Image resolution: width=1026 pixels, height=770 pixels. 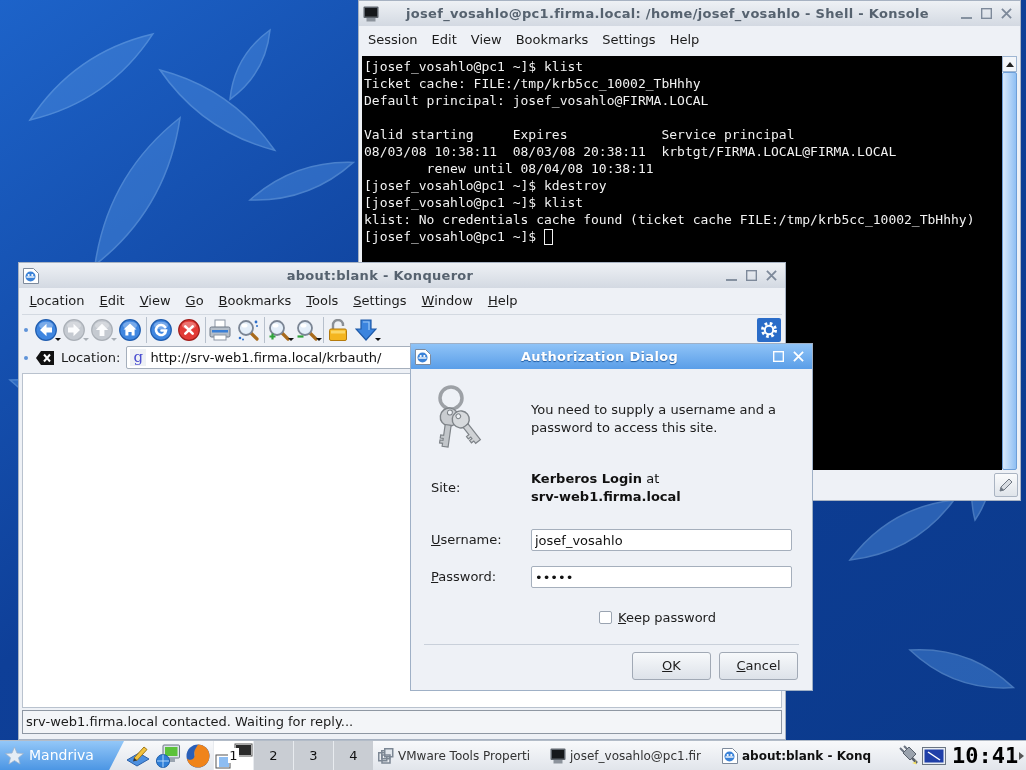 I want to click on shortcut-mark: g, so click(x=138, y=357).